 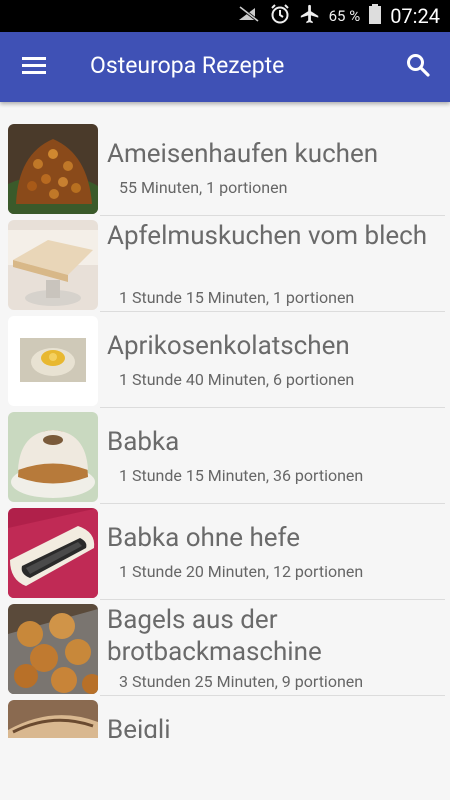 What do you see at coordinates (225, 456) in the screenshot?
I see `list-item: Babka 1 Stunde 15 Minuten, 36 portionen` at bounding box center [225, 456].